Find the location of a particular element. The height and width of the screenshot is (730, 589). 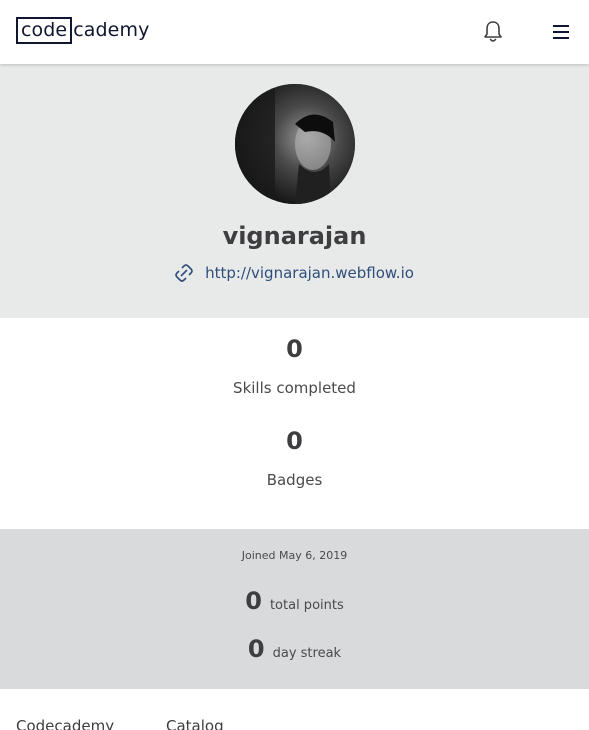

codecademy-logo: code cademy is located at coordinates (82, 30).